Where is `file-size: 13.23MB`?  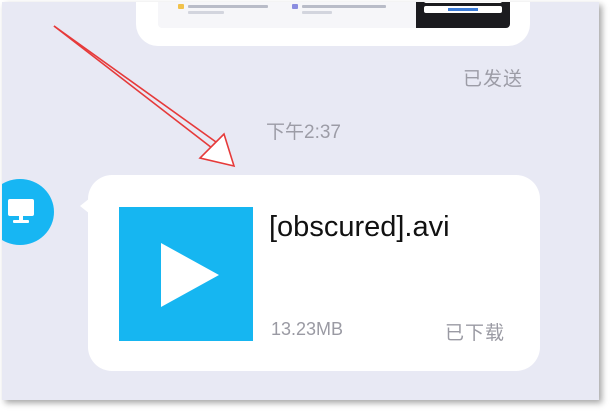
file-size: 13.23MB is located at coordinates (307, 329).